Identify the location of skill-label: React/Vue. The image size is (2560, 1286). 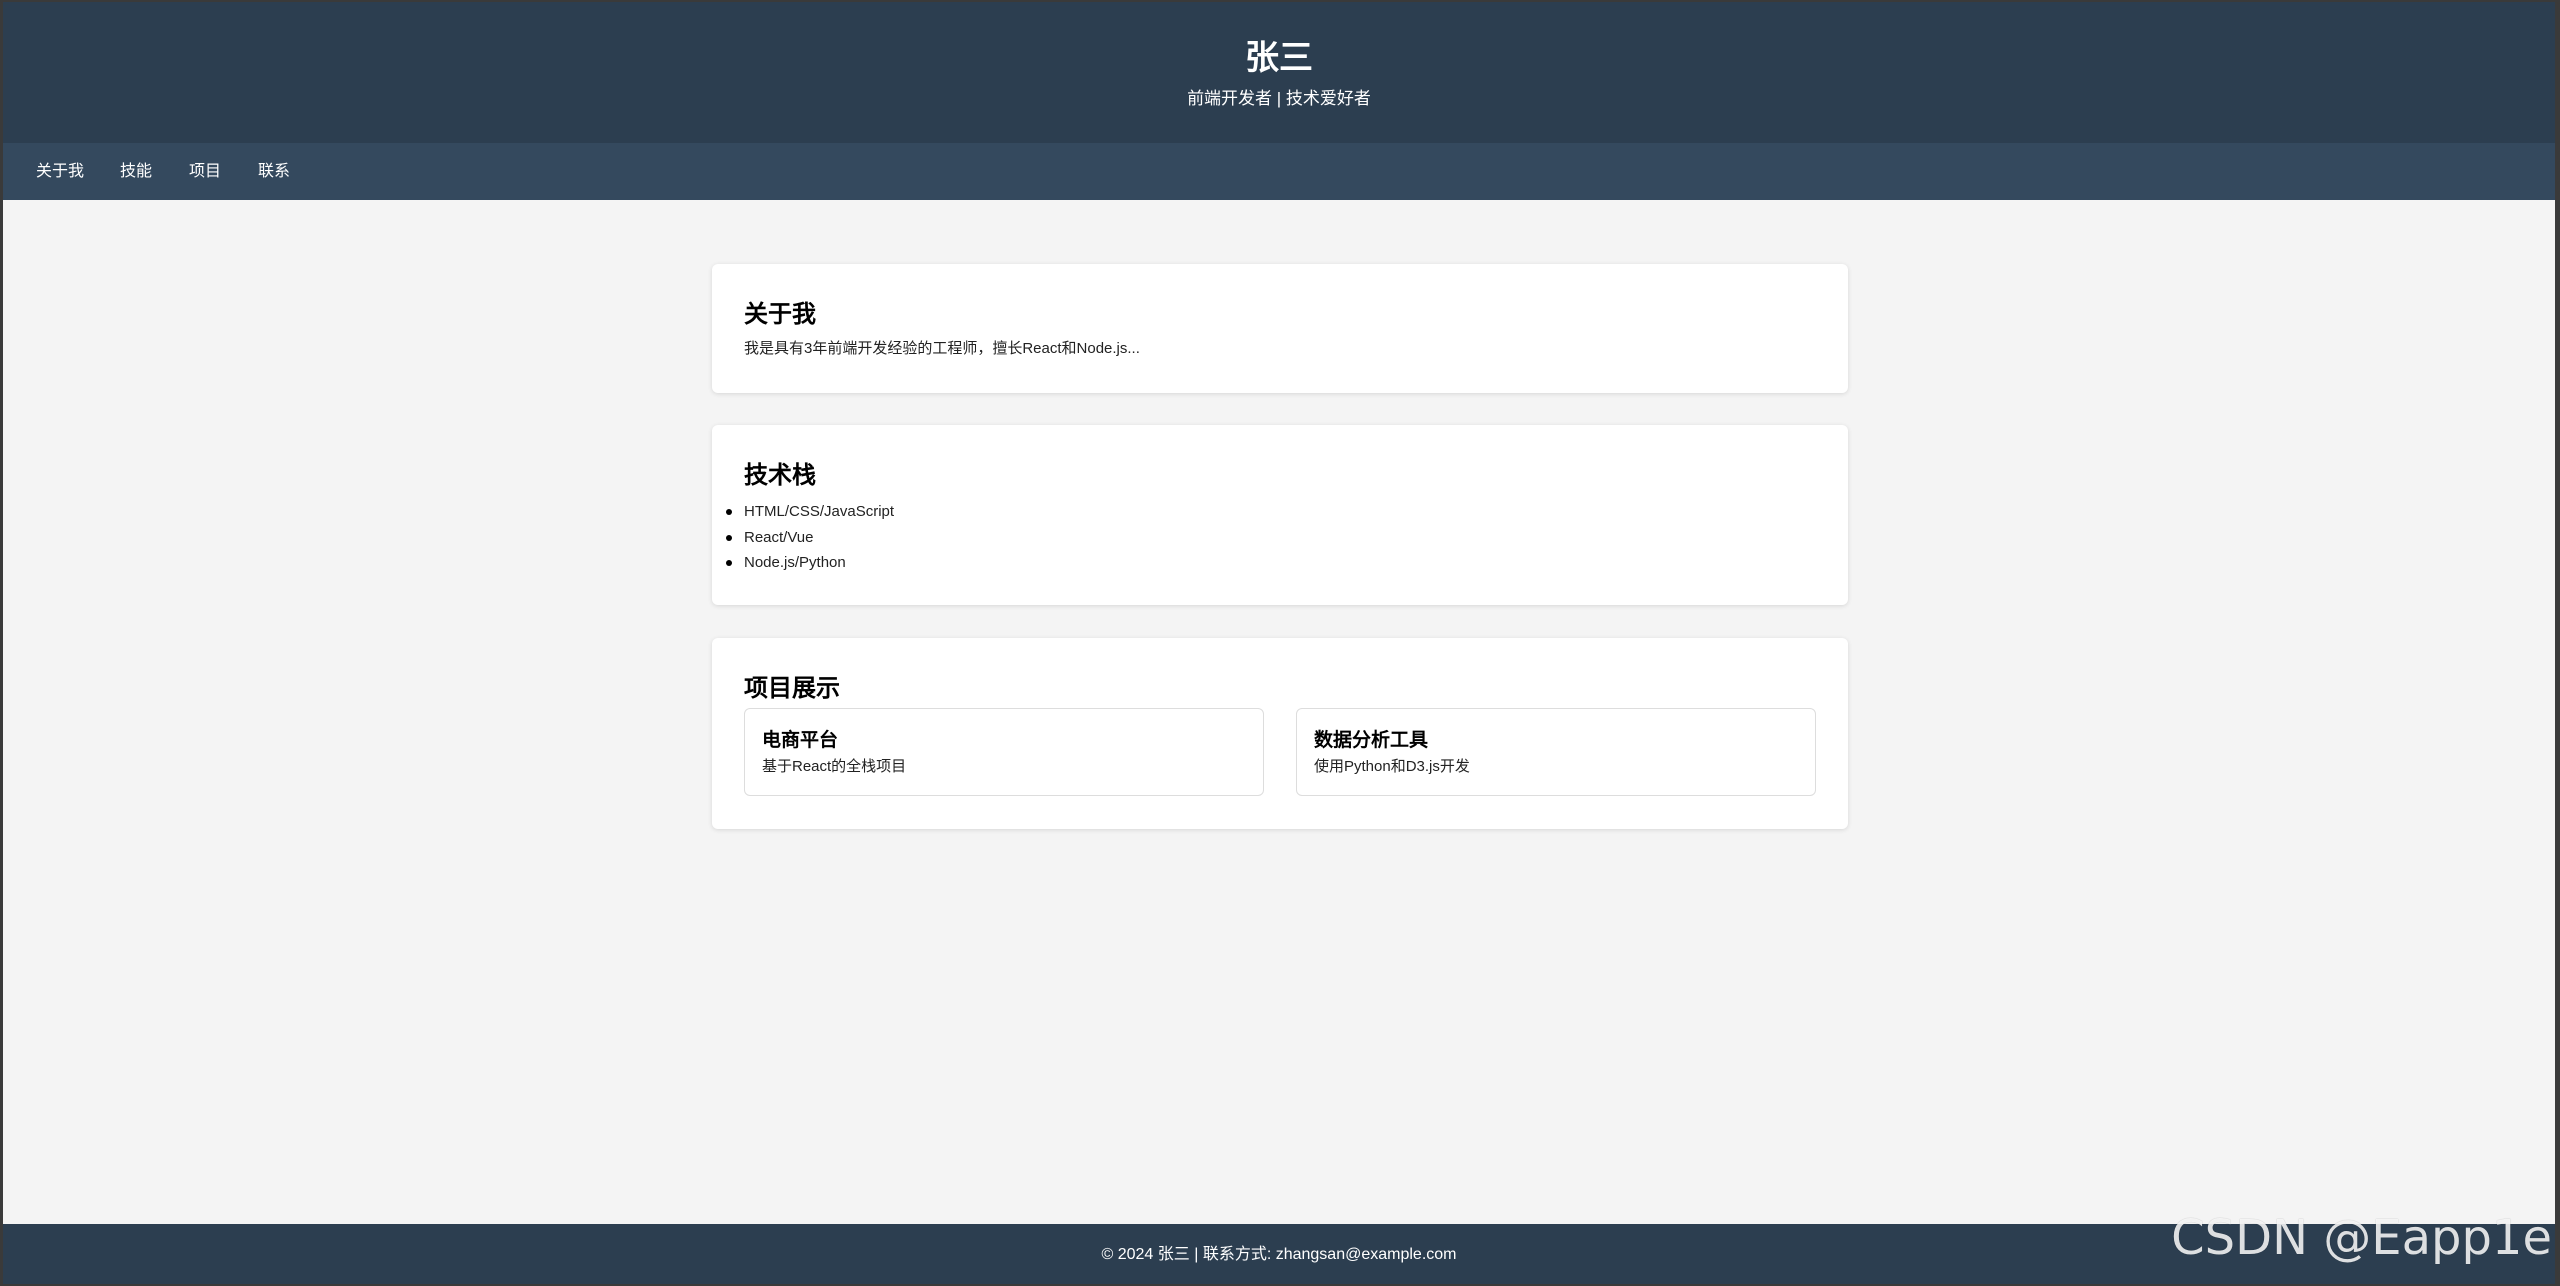
(779, 537).